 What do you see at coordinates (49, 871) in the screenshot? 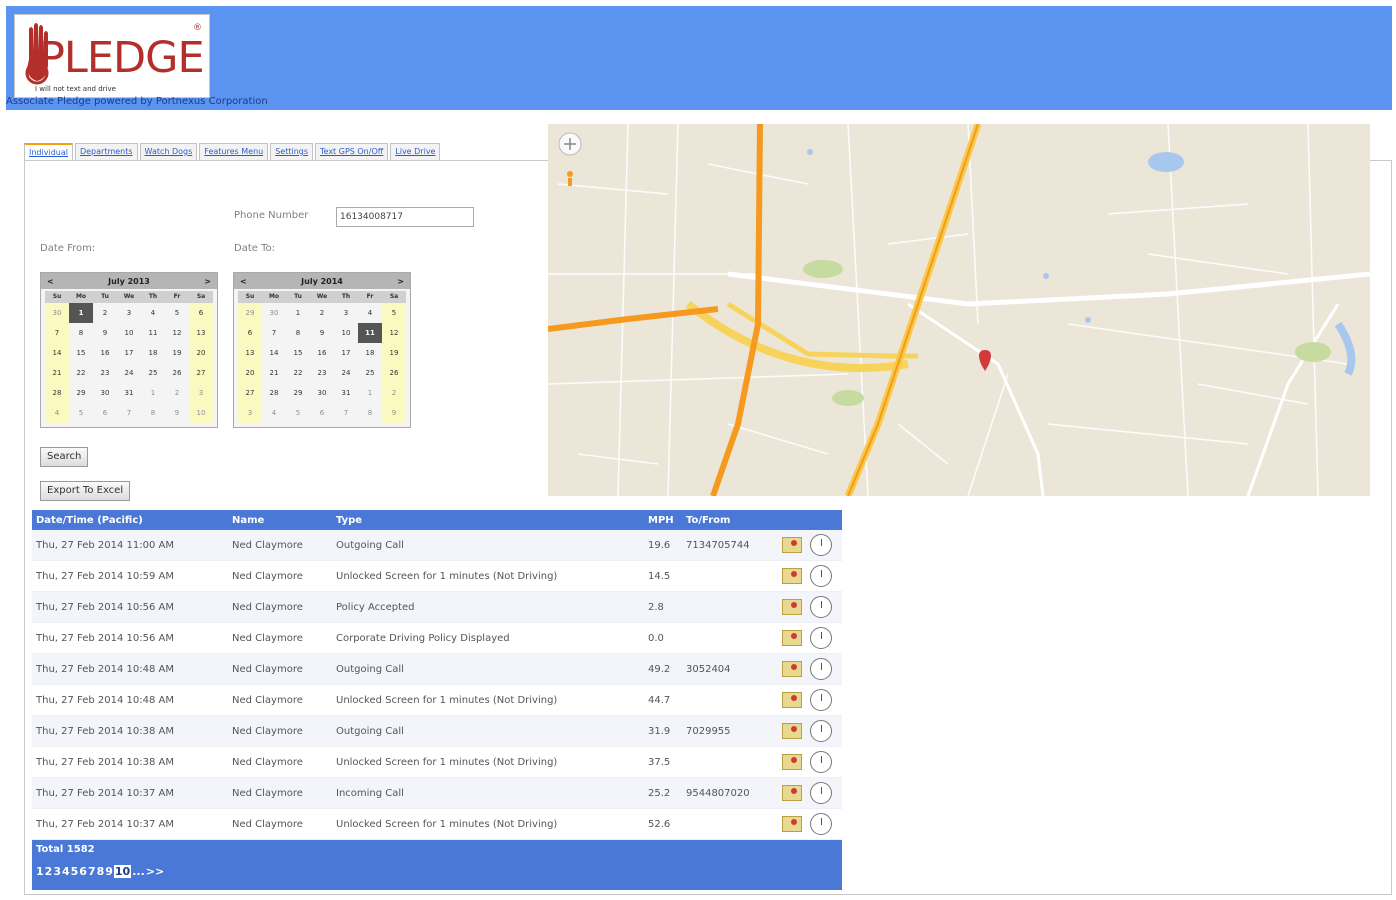
I see `page-link: 2` at bounding box center [49, 871].